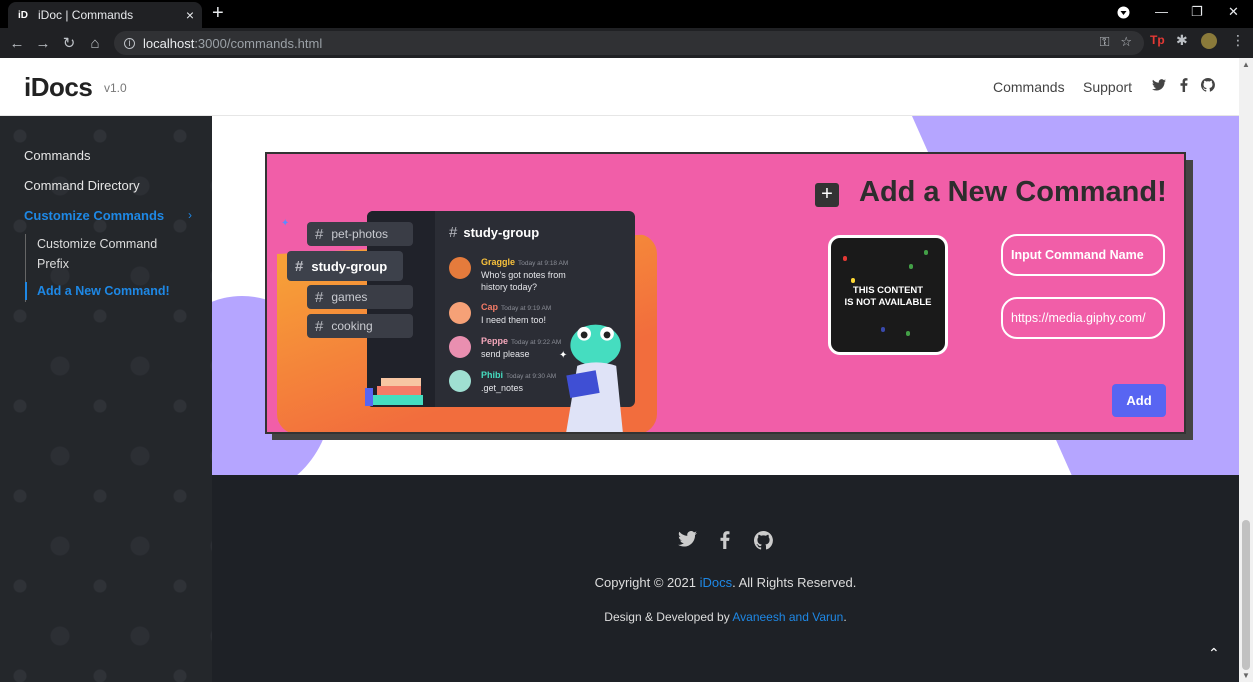 This screenshot has width=1253, height=682. What do you see at coordinates (1139, 400) in the screenshot?
I see `add-button: Add` at bounding box center [1139, 400].